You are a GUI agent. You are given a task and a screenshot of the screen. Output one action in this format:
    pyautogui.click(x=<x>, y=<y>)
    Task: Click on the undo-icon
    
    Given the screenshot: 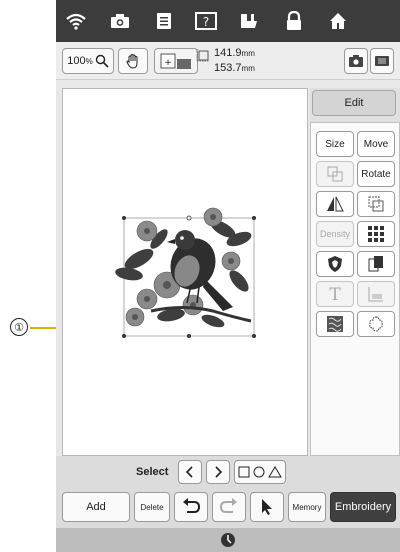 What is the action you would take?
    pyautogui.click(x=192, y=505)
    